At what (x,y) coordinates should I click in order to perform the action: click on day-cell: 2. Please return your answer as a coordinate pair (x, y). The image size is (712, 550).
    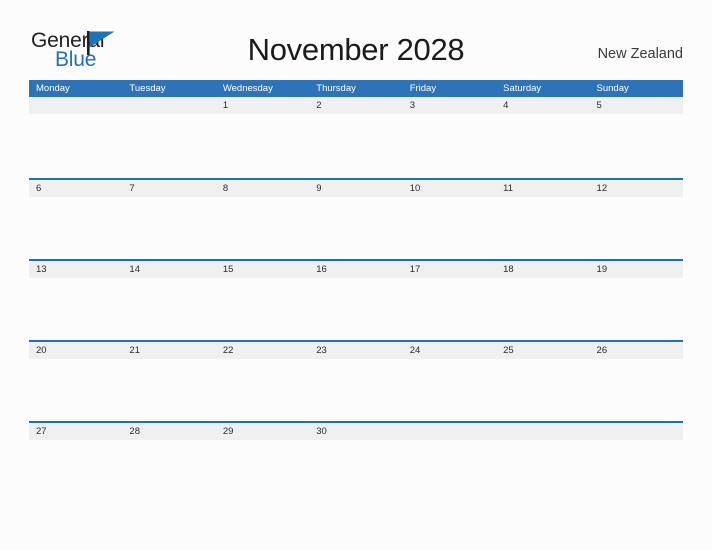
    Looking at the image, I should click on (355, 105).